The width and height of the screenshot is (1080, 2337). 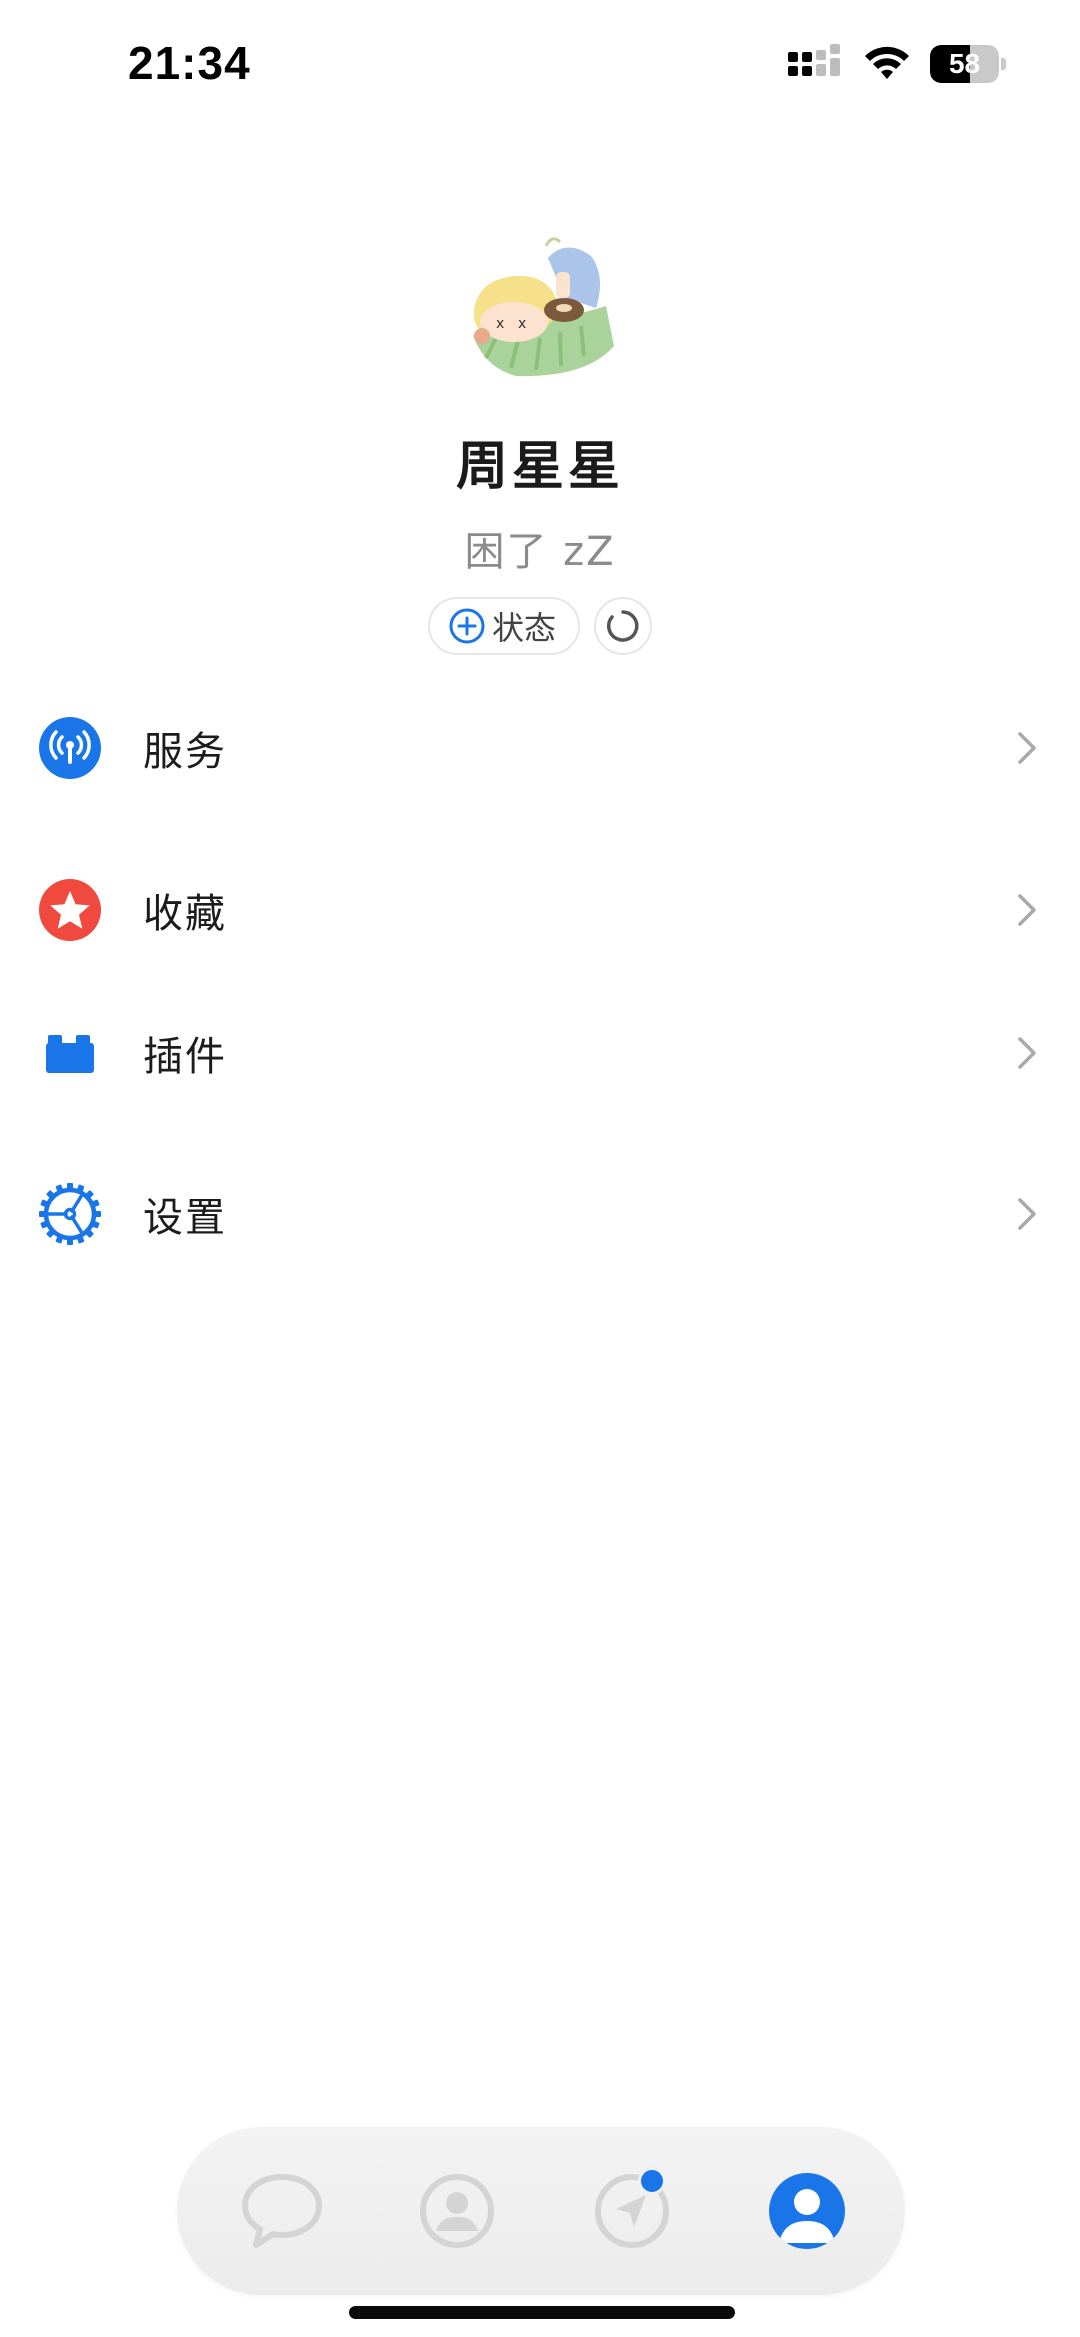 What do you see at coordinates (540, 312) in the screenshot?
I see `avatar: x x` at bounding box center [540, 312].